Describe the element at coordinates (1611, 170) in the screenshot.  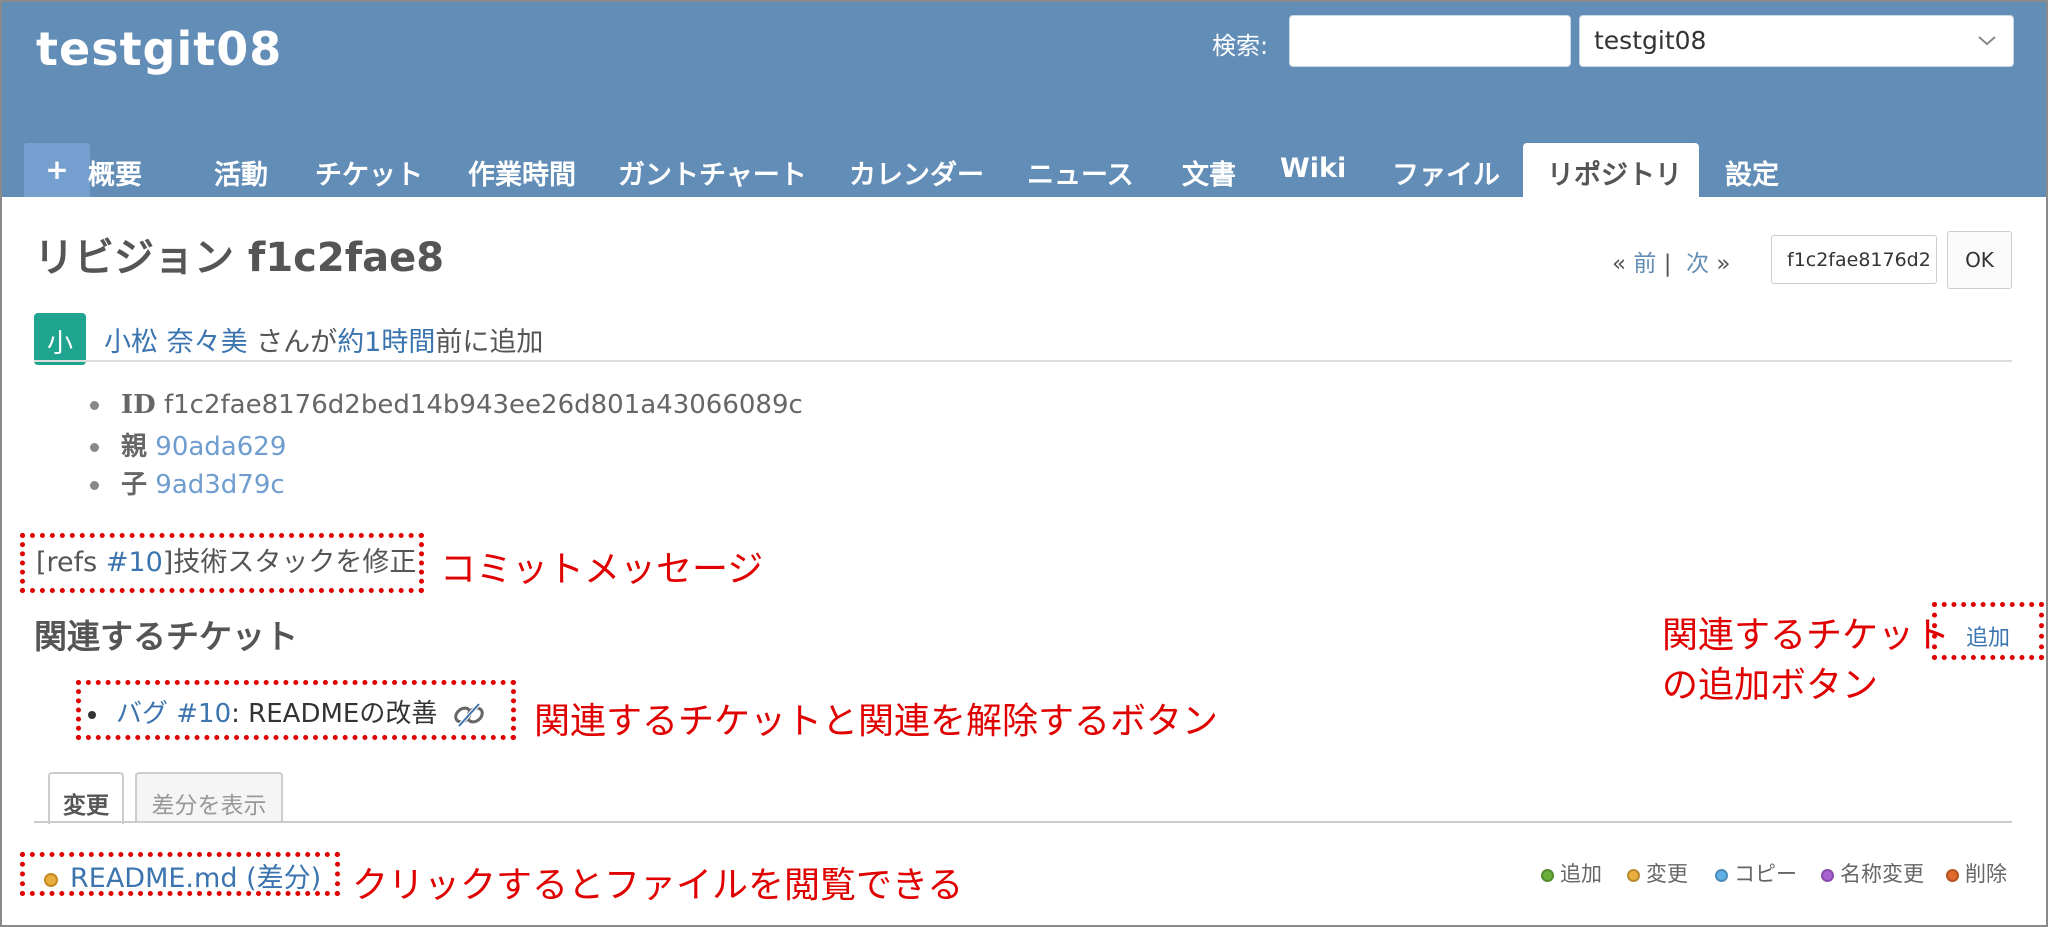
I see `tab-repository: リポジトリ` at that location.